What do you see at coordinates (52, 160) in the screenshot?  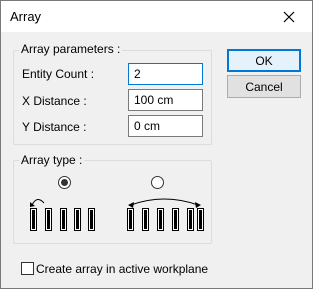 I see `array-type-legend: Array type :` at bounding box center [52, 160].